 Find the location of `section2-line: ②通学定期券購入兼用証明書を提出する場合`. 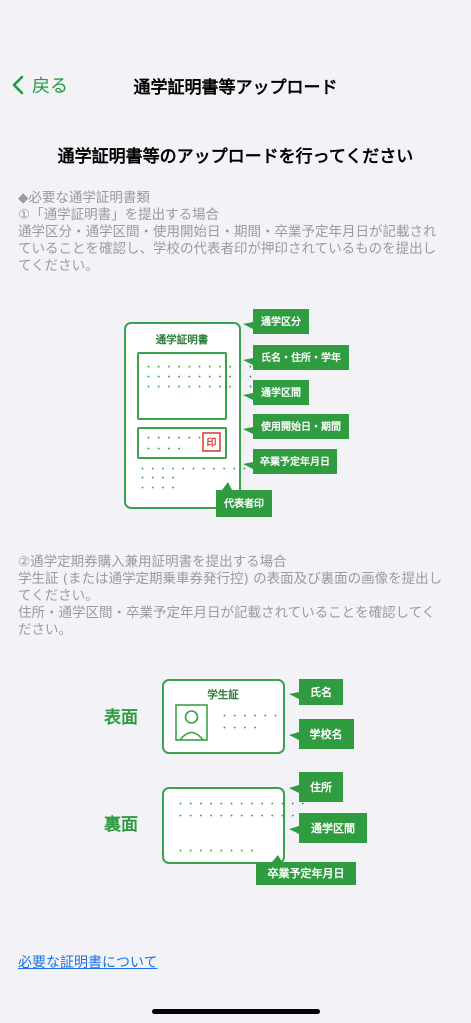

section2-line: ②通学定期券購入兼用証明書を提出する場合 is located at coordinates (152, 562).